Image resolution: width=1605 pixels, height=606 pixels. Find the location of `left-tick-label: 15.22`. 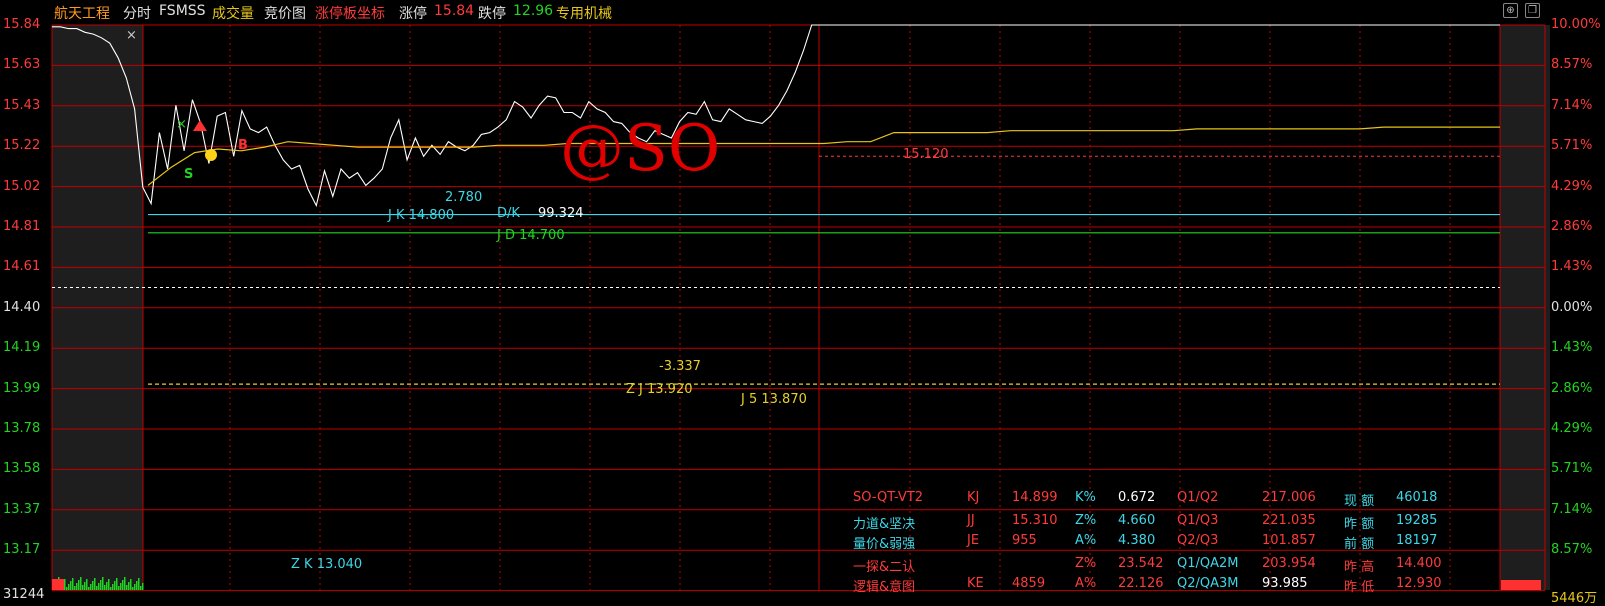

left-tick-label: 15.22 is located at coordinates (22, 146).